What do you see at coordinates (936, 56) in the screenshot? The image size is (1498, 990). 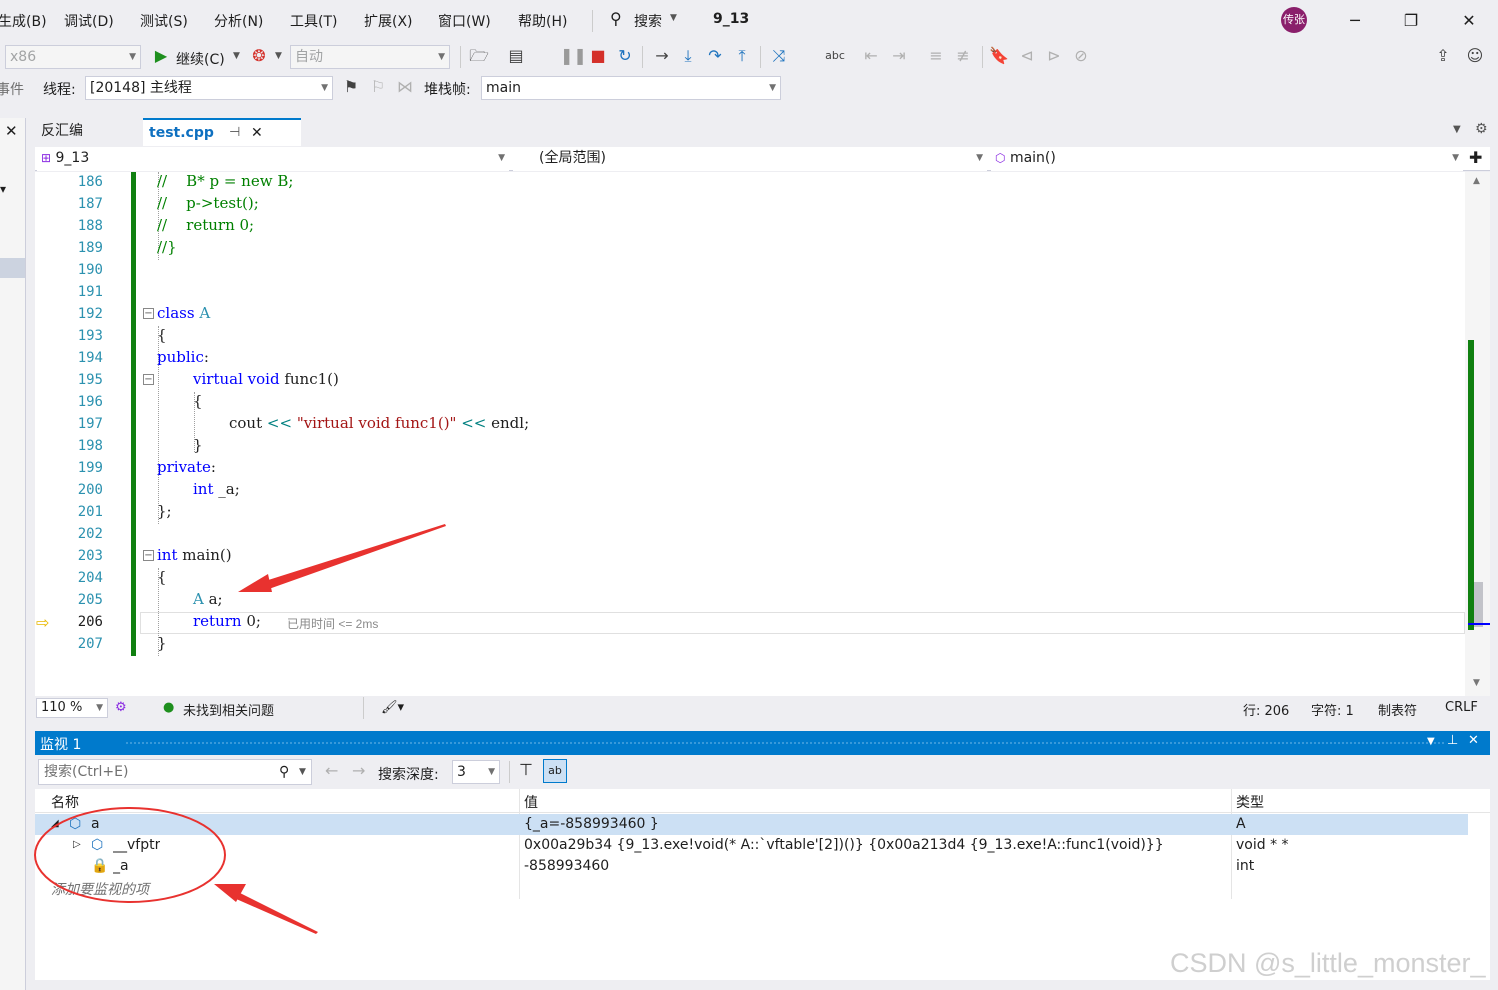 I see `comment-icon: ≡` at bounding box center [936, 56].